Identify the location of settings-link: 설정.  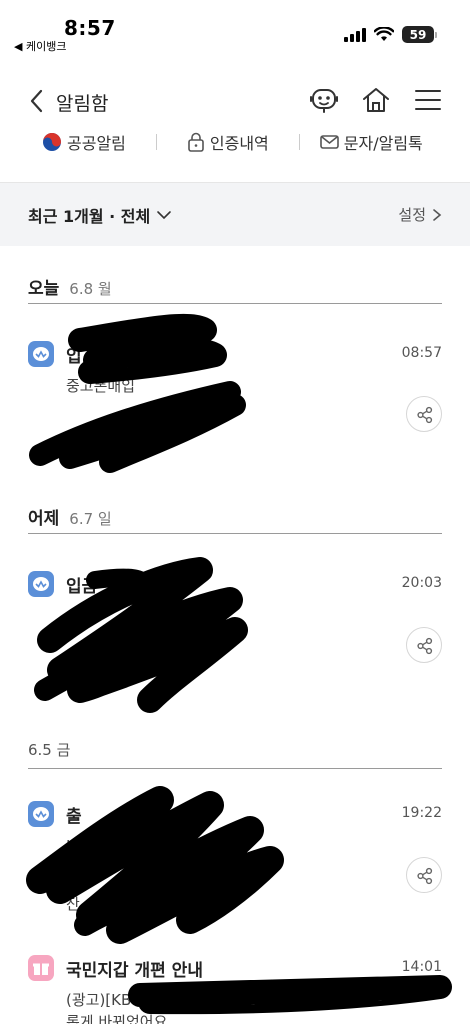
(420, 214).